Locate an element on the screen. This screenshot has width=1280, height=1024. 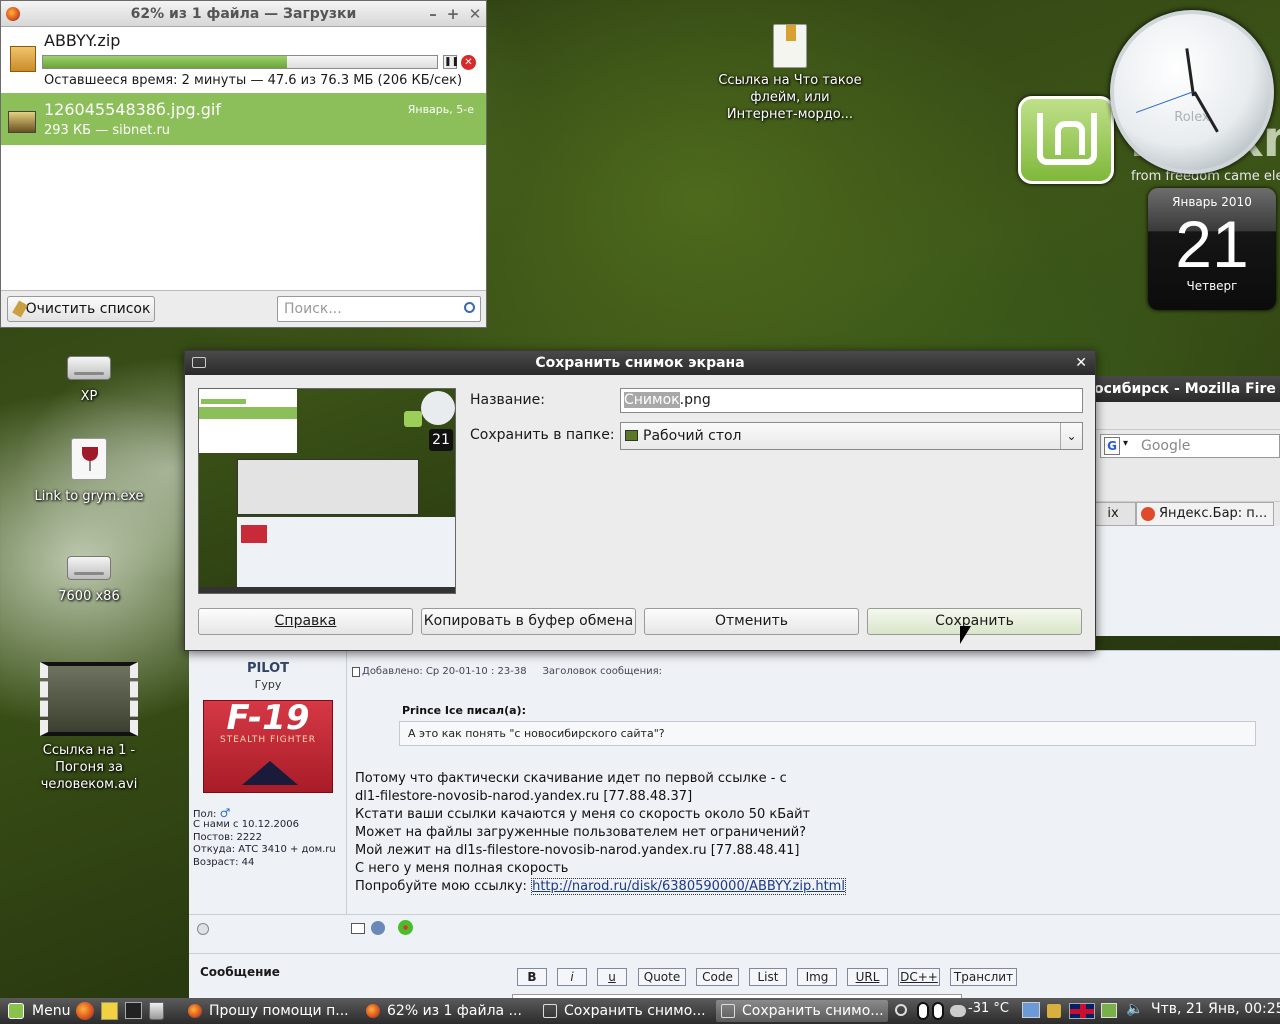
post-rank: Гуру is located at coordinates (268, 684).